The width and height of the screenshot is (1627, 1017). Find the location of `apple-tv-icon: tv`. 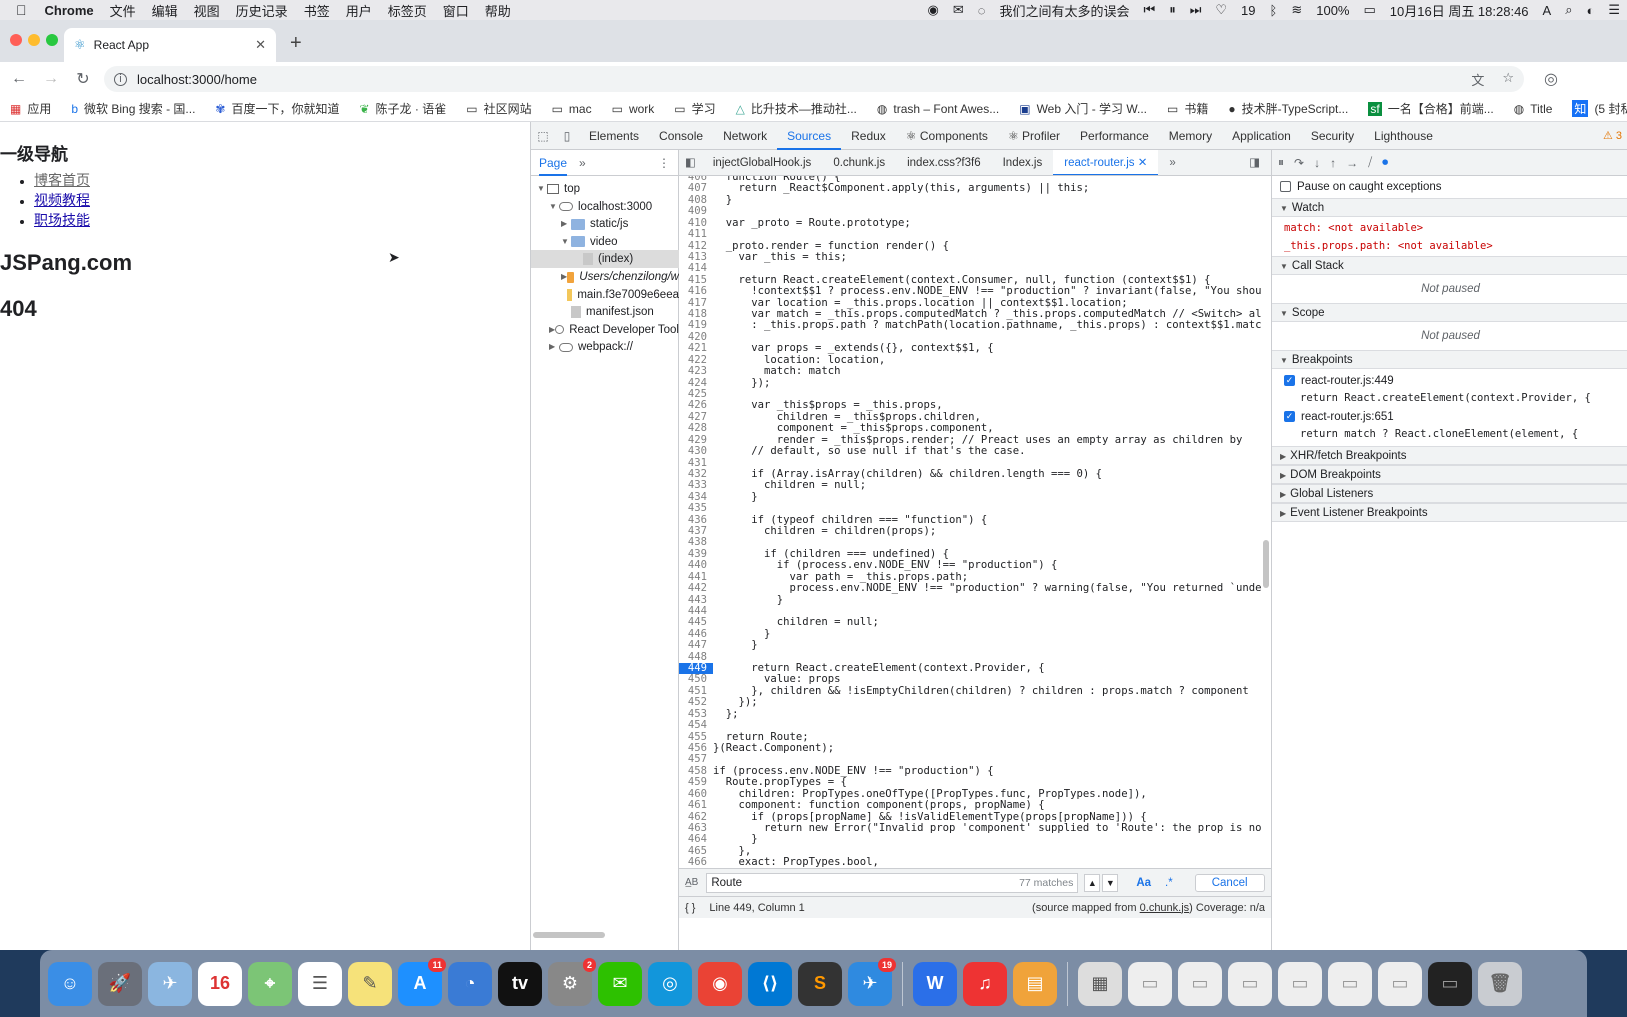

apple-tv-icon: tv is located at coordinates (520, 983).